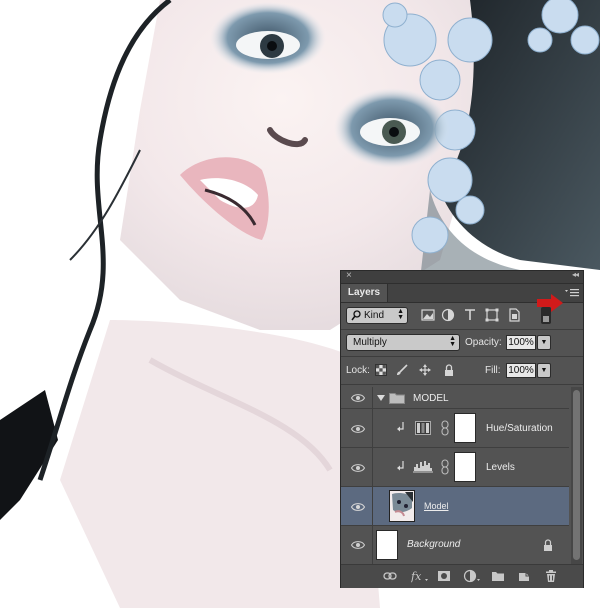 This screenshot has width=600, height=608. Describe the element at coordinates (381, 398) in the screenshot. I see `expand-triangle-icon` at that location.